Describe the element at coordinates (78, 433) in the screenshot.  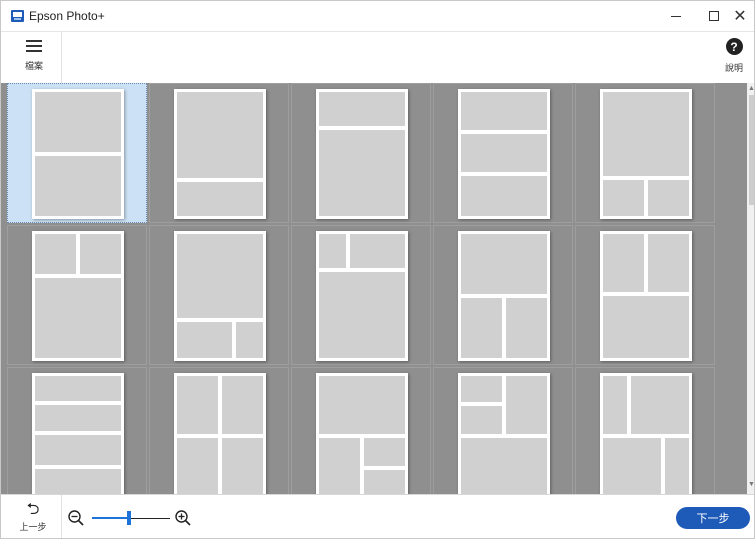
I see `layout-4-horizontal` at that location.